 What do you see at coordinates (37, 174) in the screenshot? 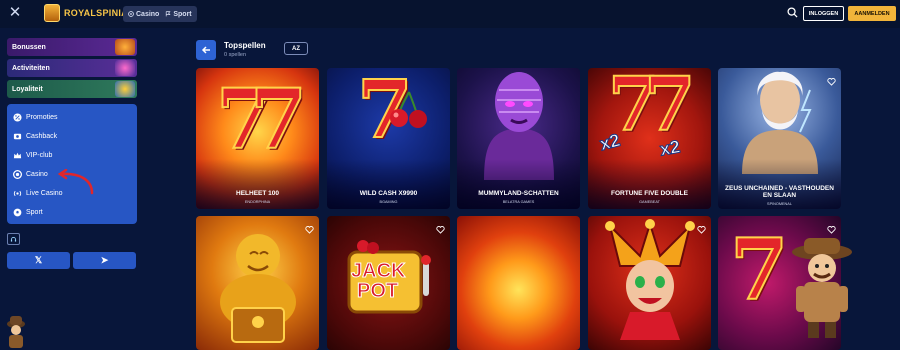
I see `sidebar-item-label: Casino` at bounding box center [37, 174].